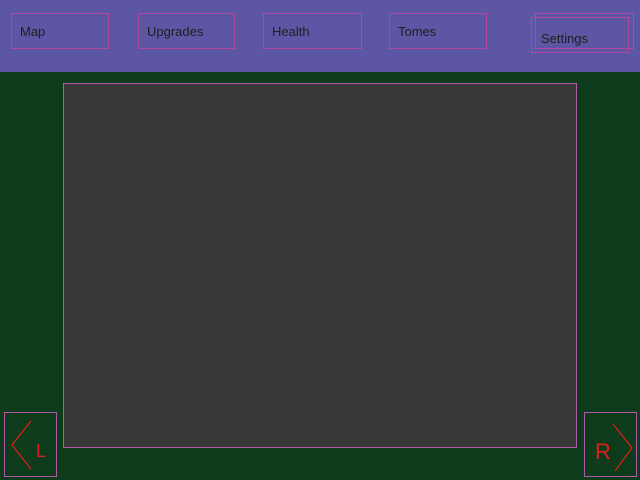 This screenshot has width=640, height=480. What do you see at coordinates (21, 445) in the screenshot?
I see `chevron-left-stroke` at bounding box center [21, 445].